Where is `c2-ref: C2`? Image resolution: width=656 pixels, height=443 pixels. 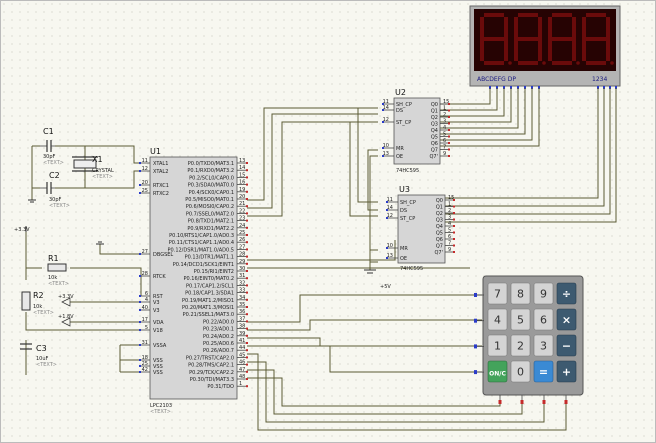 c2-ref: C2 is located at coordinates (54, 175).